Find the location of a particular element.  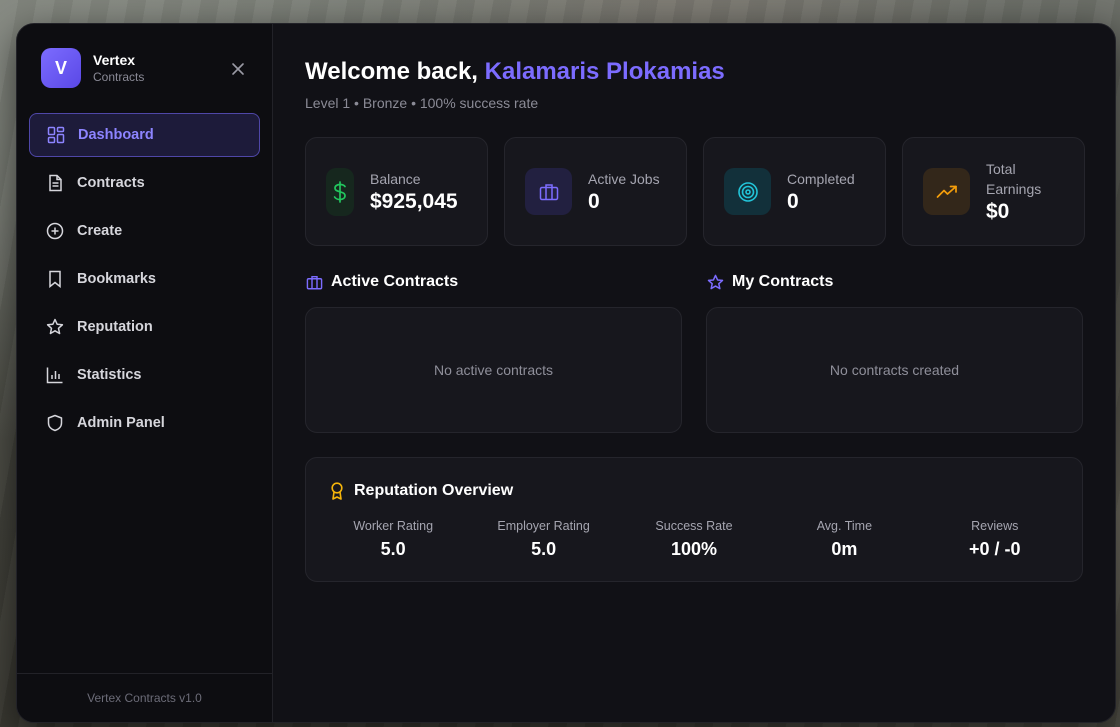

stat-value-total-earnings: $0 is located at coordinates (998, 211).